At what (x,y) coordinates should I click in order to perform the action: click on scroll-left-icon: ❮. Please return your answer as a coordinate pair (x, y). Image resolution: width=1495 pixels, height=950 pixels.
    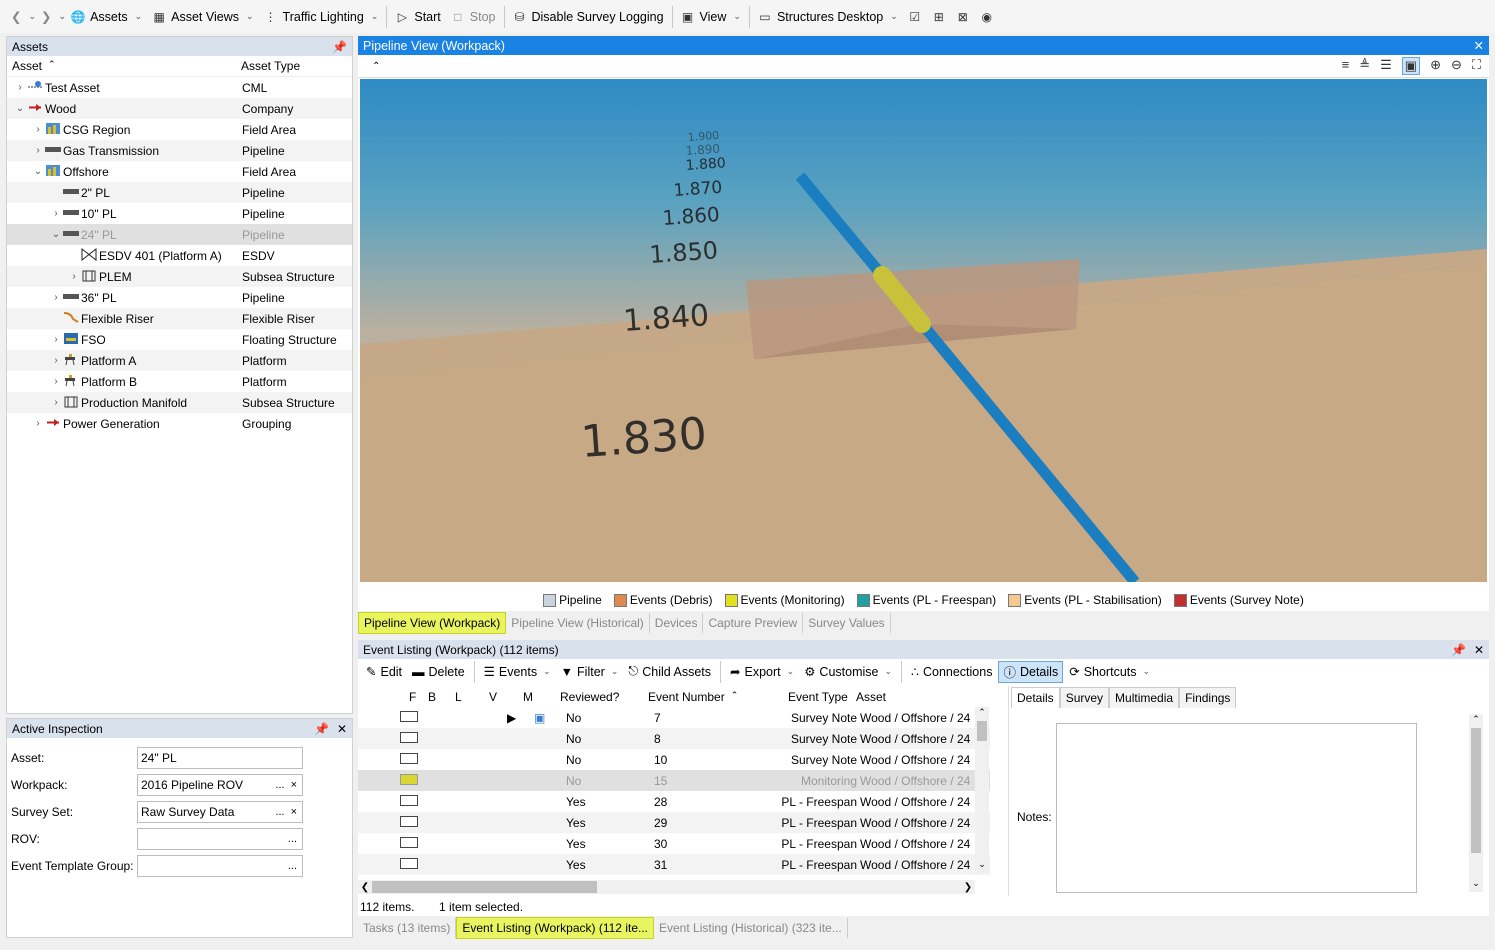
    Looking at the image, I should click on (365, 887).